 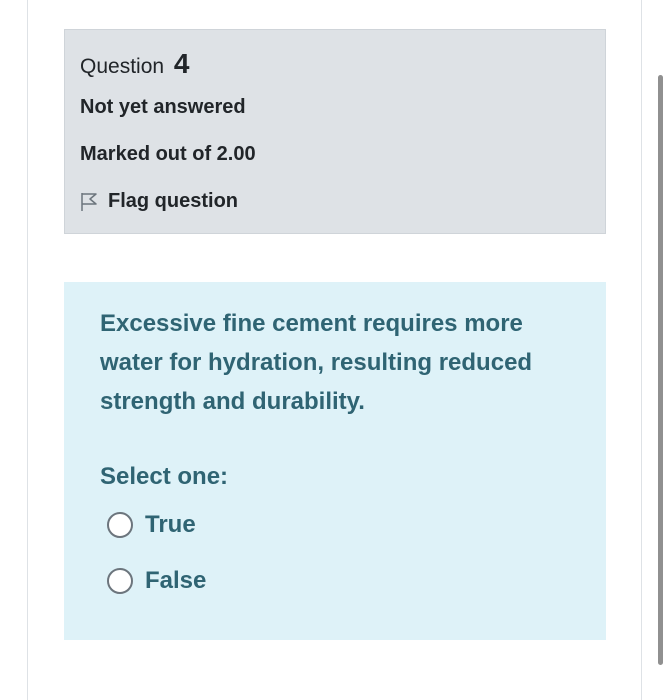 I want to click on answer-option-false: False, so click(x=156, y=581).